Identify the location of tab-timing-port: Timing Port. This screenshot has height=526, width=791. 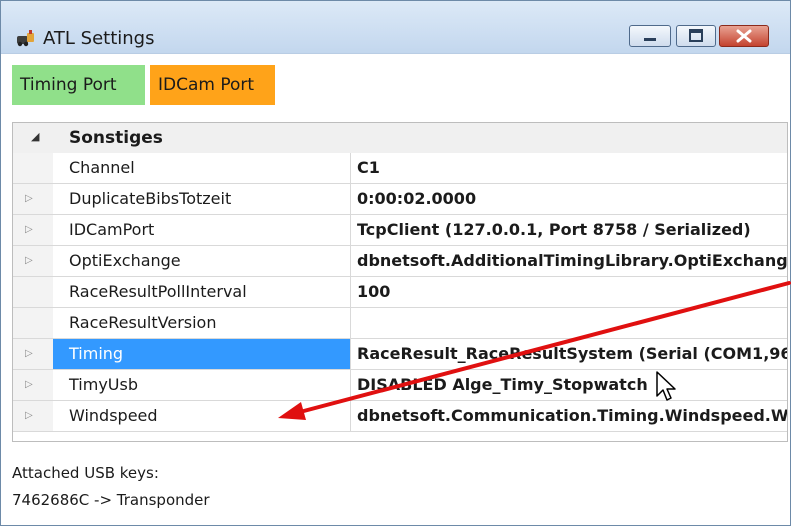
(78, 85).